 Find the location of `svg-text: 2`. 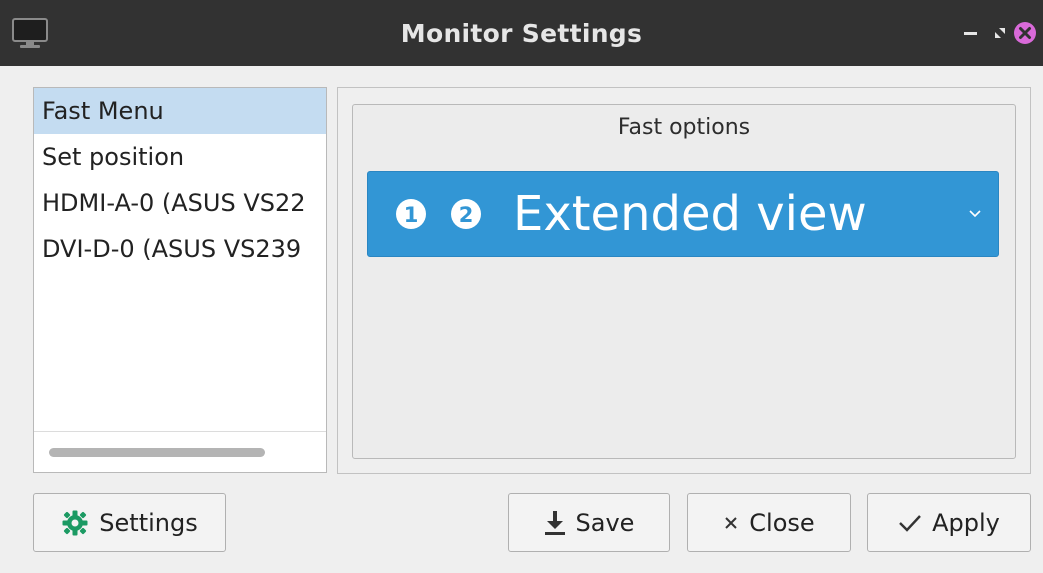

svg-text: 2 is located at coordinates (466, 215).